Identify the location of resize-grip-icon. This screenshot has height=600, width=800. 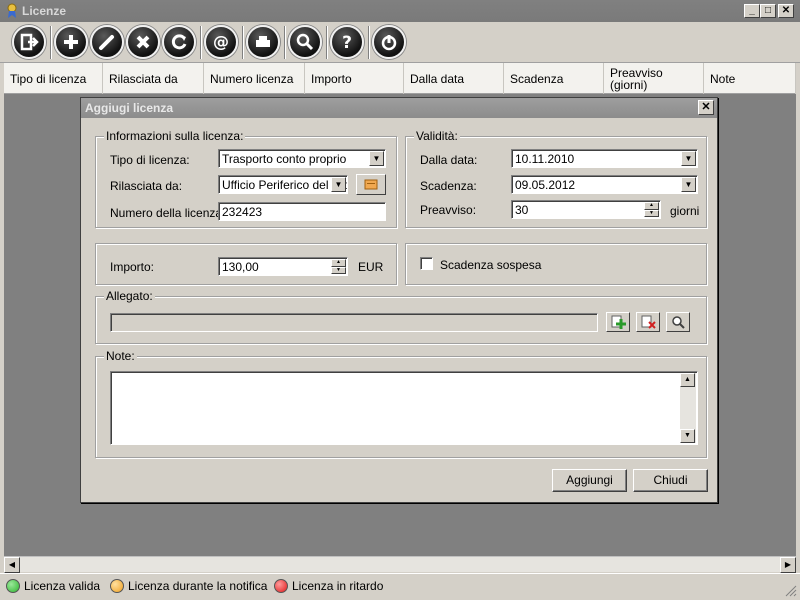
(791, 591).